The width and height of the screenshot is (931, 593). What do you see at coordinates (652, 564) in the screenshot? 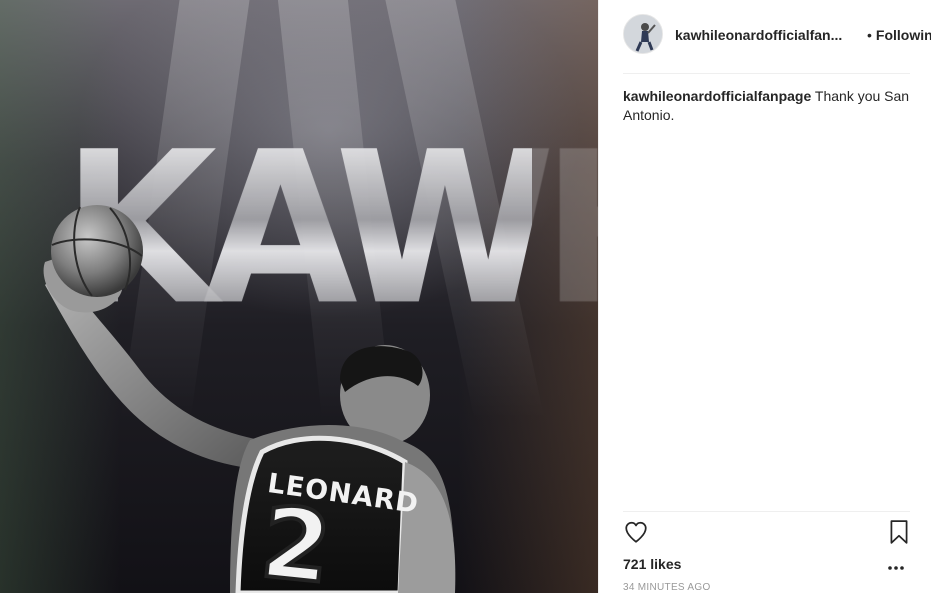
I see `like-count: 721 likes` at bounding box center [652, 564].